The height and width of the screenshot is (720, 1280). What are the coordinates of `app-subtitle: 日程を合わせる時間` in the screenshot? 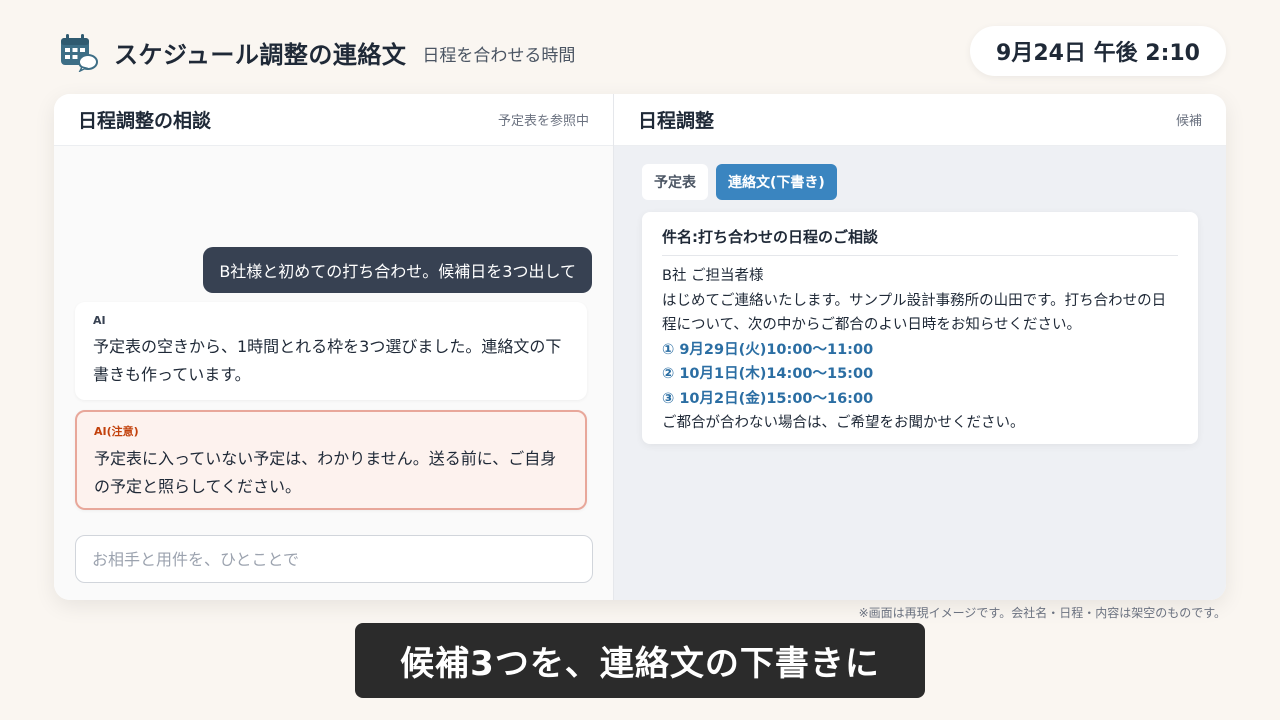 It's located at (499, 56).